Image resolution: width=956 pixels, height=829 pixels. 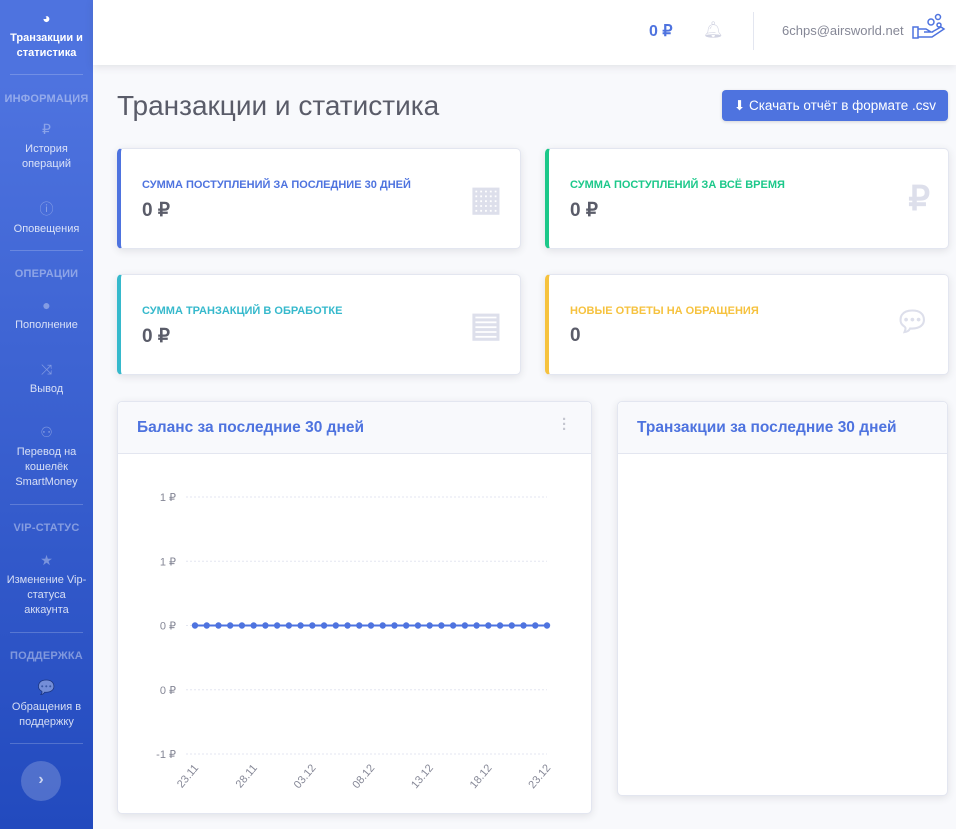 I want to click on heading-vip: VIP-СТАТУС, so click(x=46, y=528).